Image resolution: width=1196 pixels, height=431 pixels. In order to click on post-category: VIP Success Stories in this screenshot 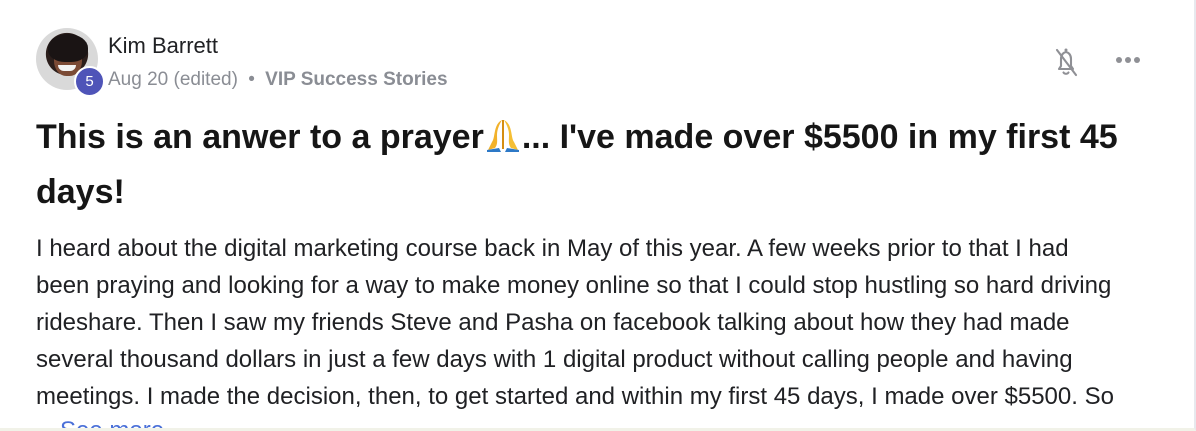, I will do `click(356, 79)`.